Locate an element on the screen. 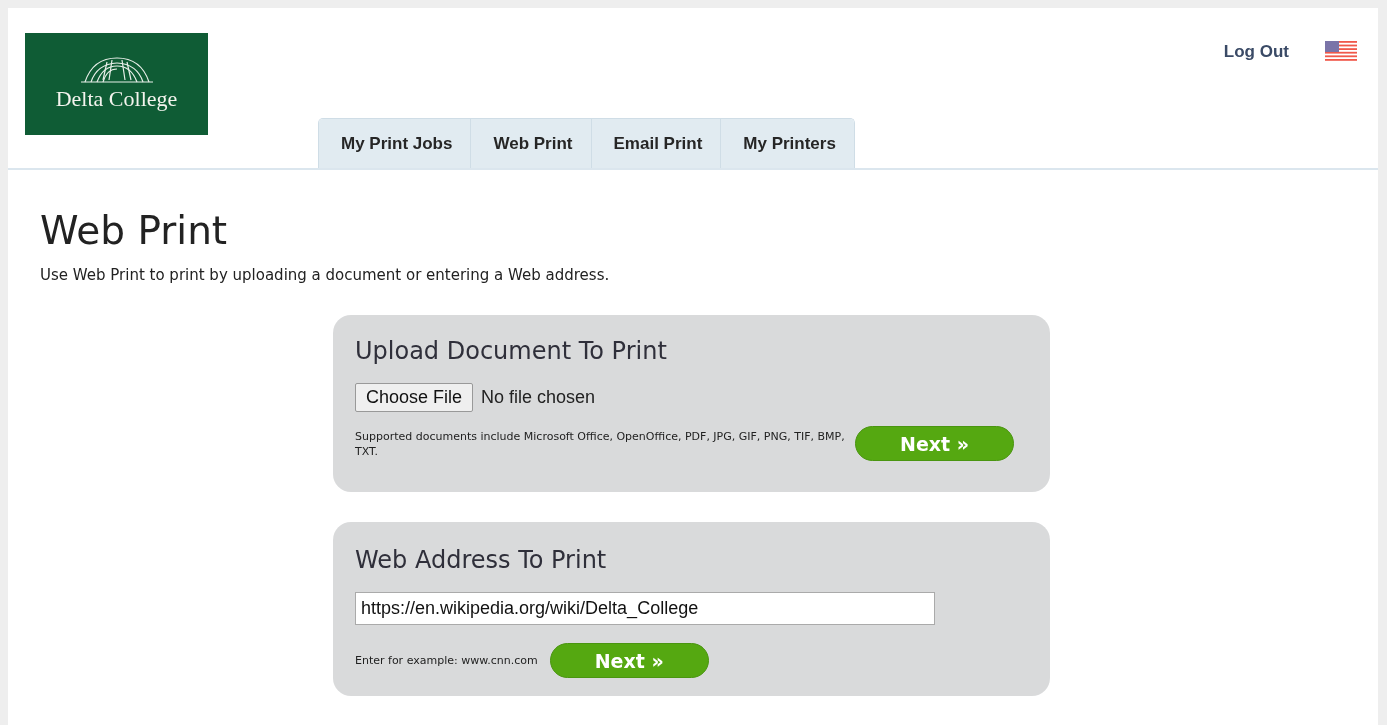 The width and height of the screenshot is (1387, 725). supported-note: Supported documents include Microsoft Office, OpenOffice, PDF, JPG, GIF, PNG, TIF, BMP, TXT. is located at coordinates (600, 443).